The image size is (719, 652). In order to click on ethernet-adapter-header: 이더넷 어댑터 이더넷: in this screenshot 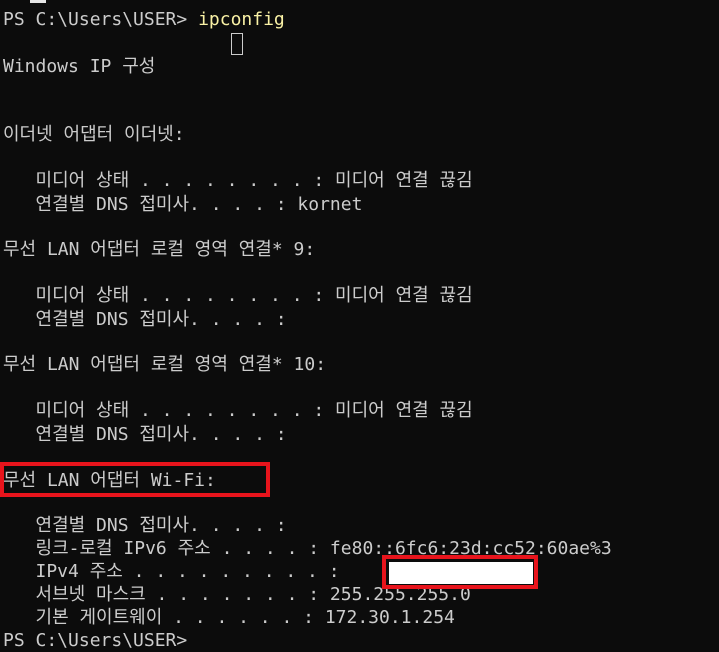, I will do `click(94, 134)`.